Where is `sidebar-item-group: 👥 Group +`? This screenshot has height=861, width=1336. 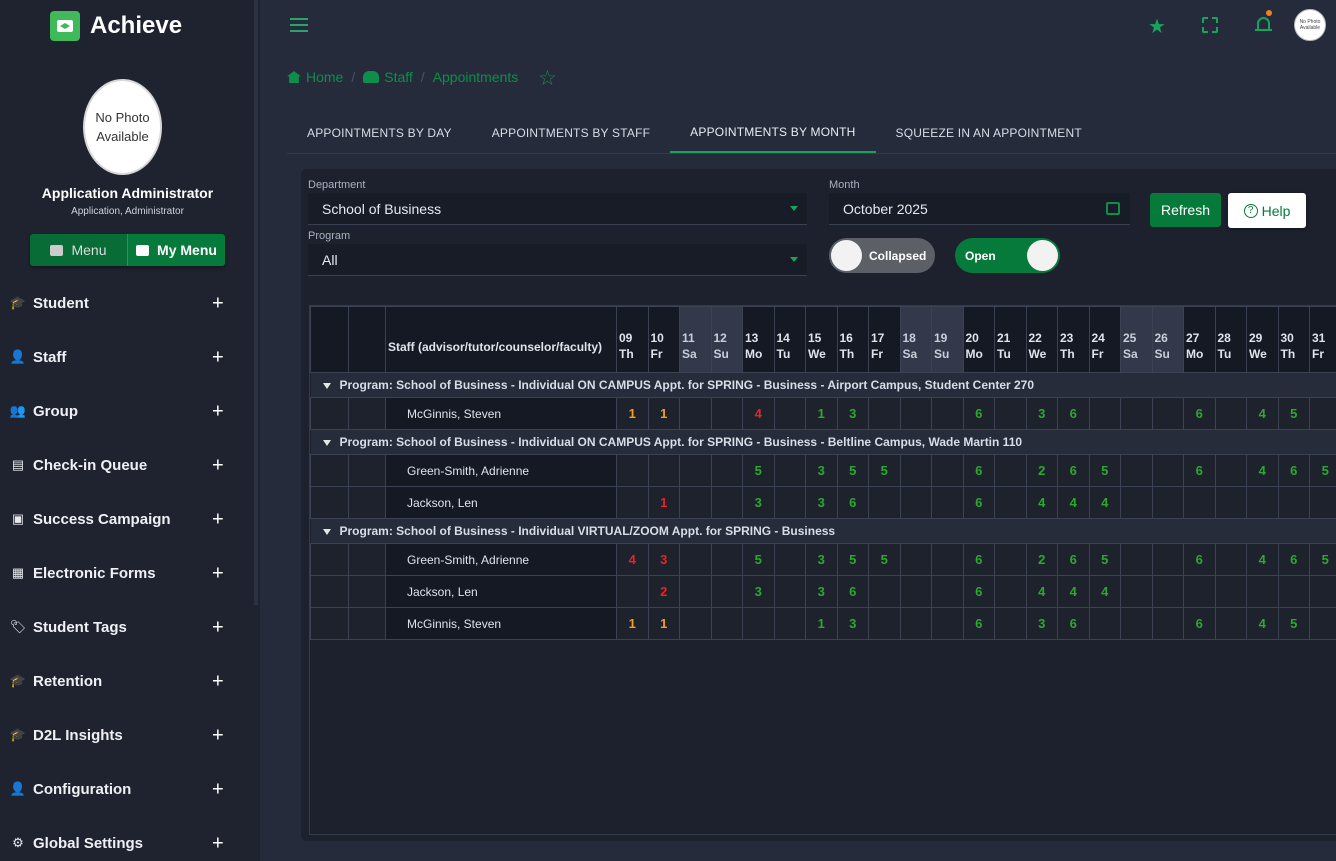 sidebar-item-group: 👥 Group + is located at coordinates (127, 411).